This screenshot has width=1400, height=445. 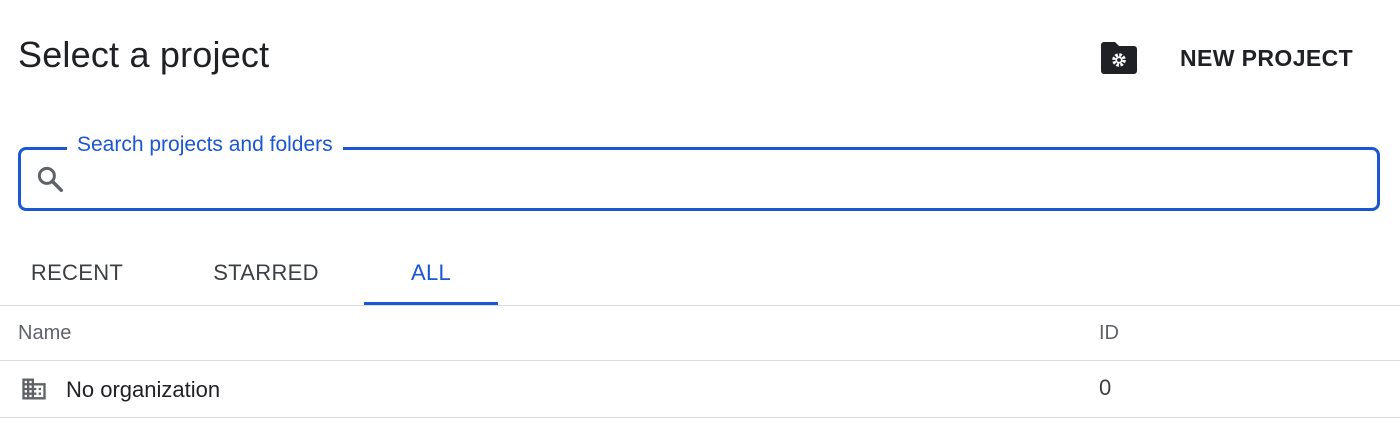 What do you see at coordinates (266, 273) in the screenshot?
I see `tab-starred: STARRED` at bounding box center [266, 273].